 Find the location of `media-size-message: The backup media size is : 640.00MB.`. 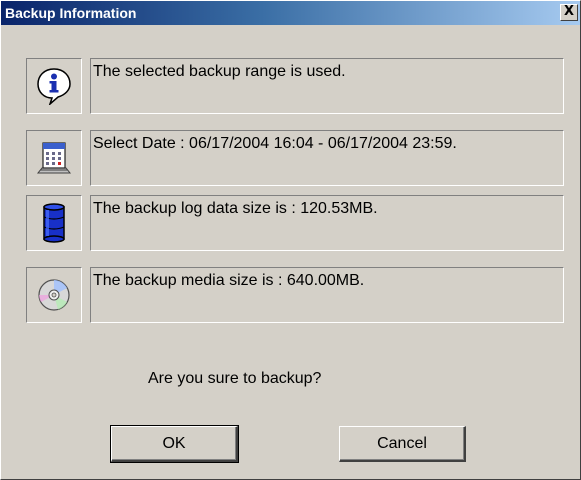

media-size-message: The backup media size is : 640.00MB. is located at coordinates (327, 295).